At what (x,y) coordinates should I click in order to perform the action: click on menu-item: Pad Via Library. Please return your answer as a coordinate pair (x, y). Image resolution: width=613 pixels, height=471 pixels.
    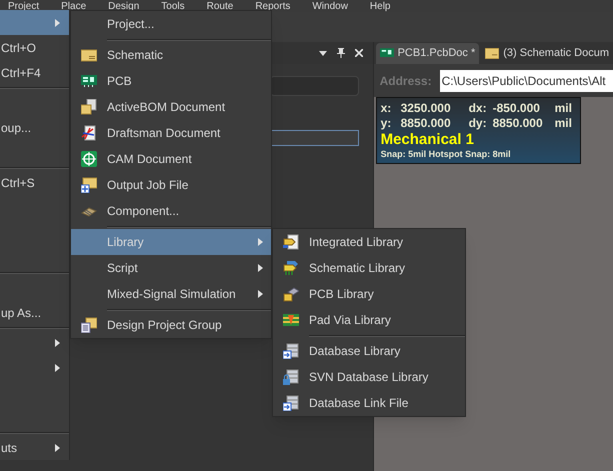
    Looking at the image, I should click on (369, 320).